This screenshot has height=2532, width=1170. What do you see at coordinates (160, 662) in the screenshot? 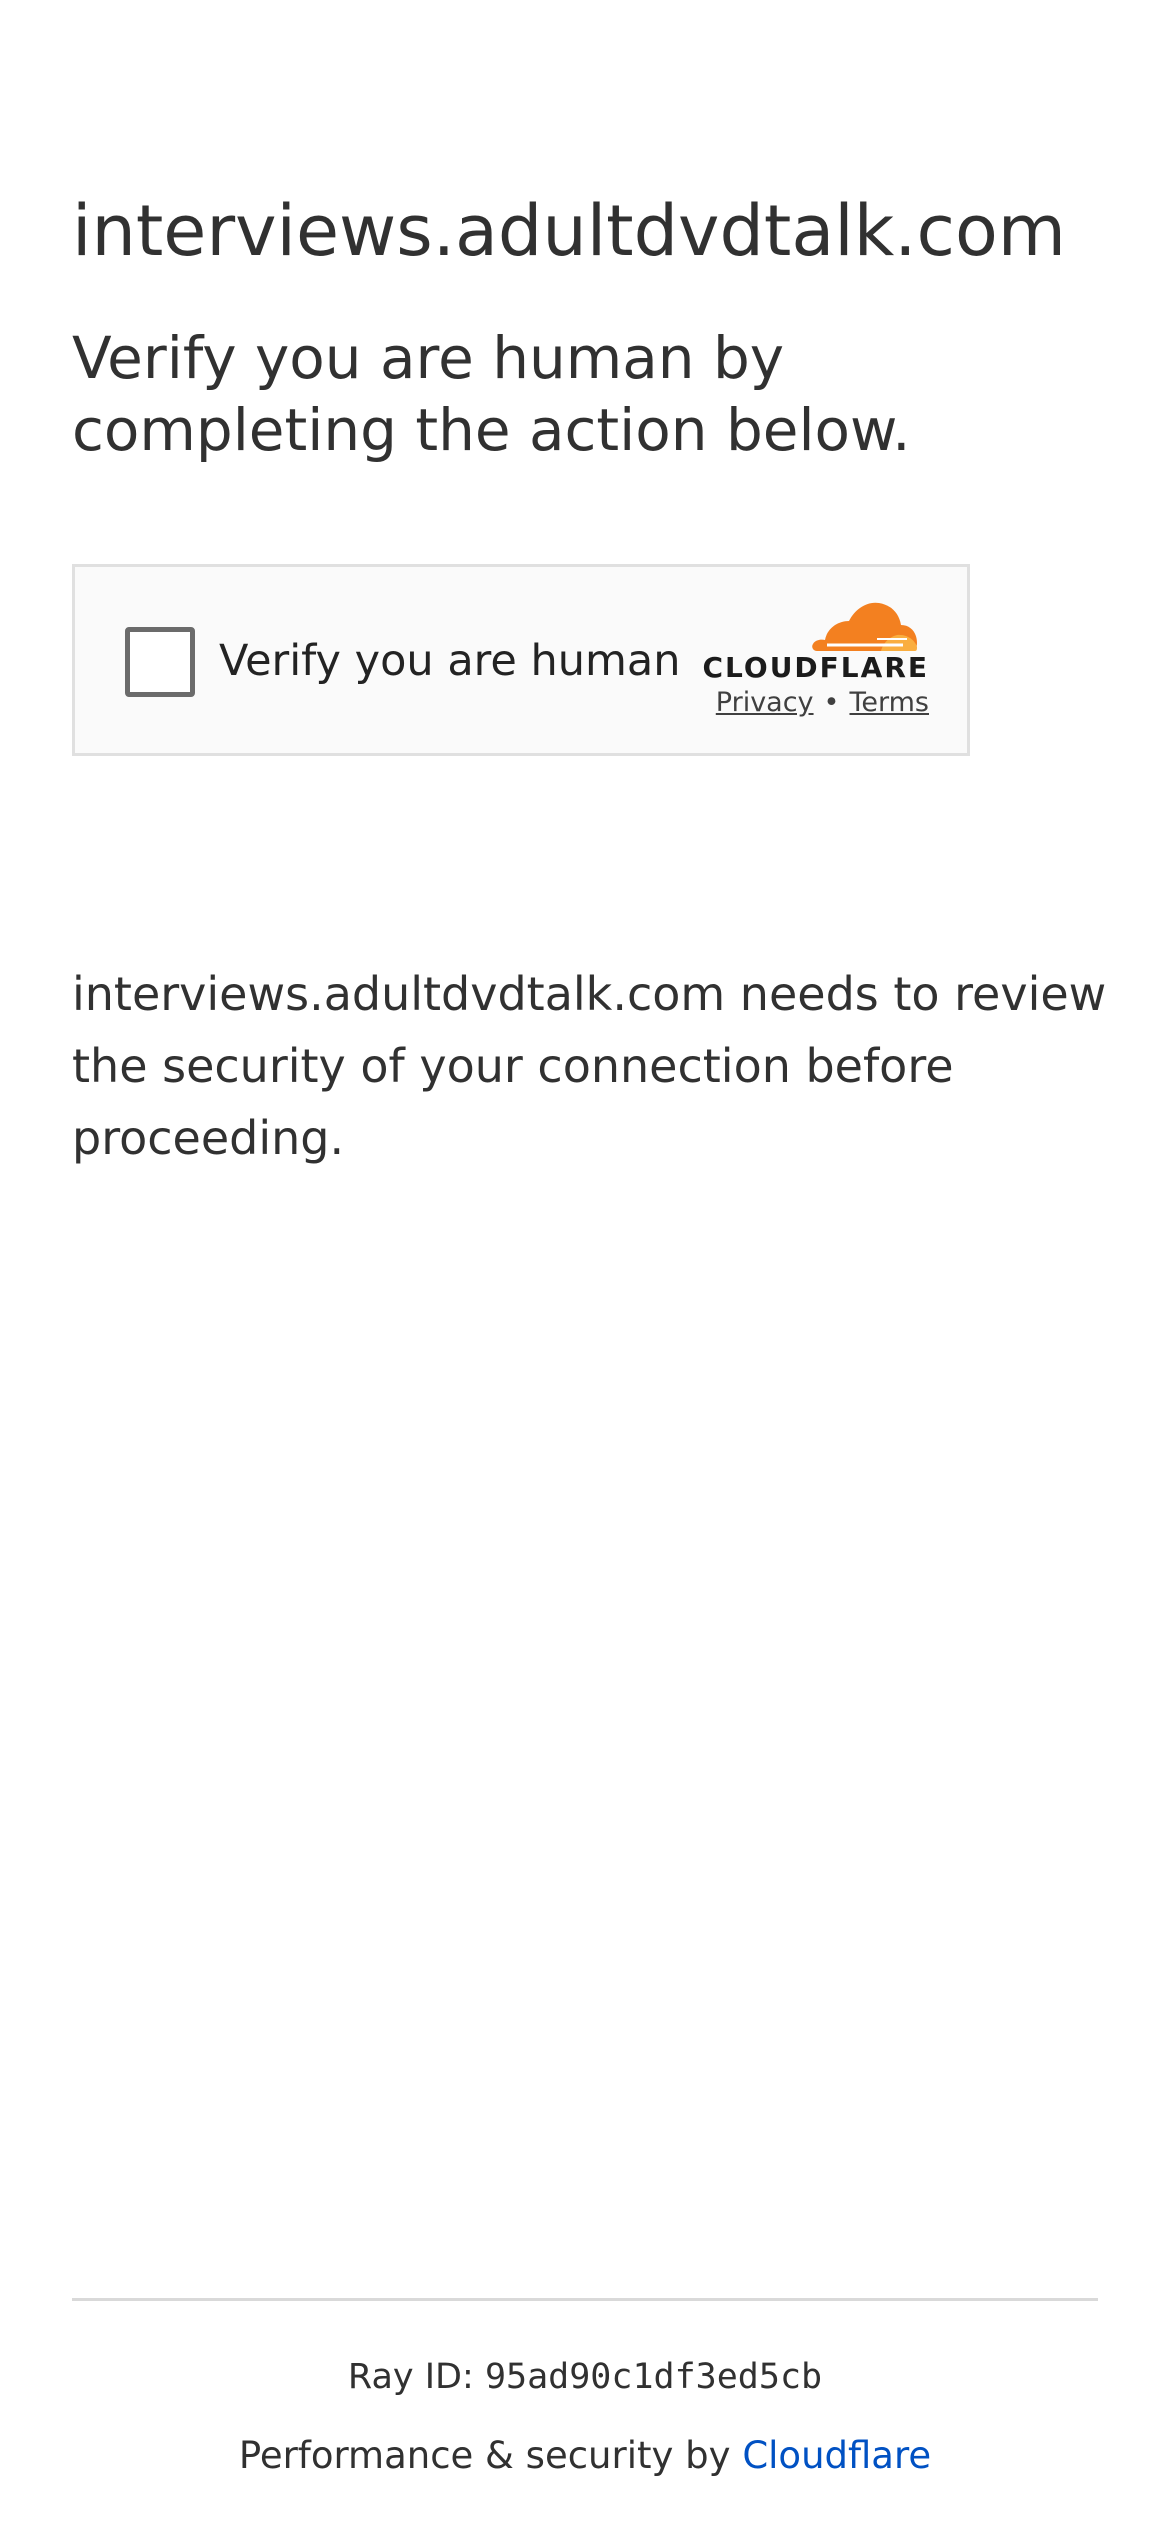
I see `verify-checkbox` at bounding box center [160, 662].